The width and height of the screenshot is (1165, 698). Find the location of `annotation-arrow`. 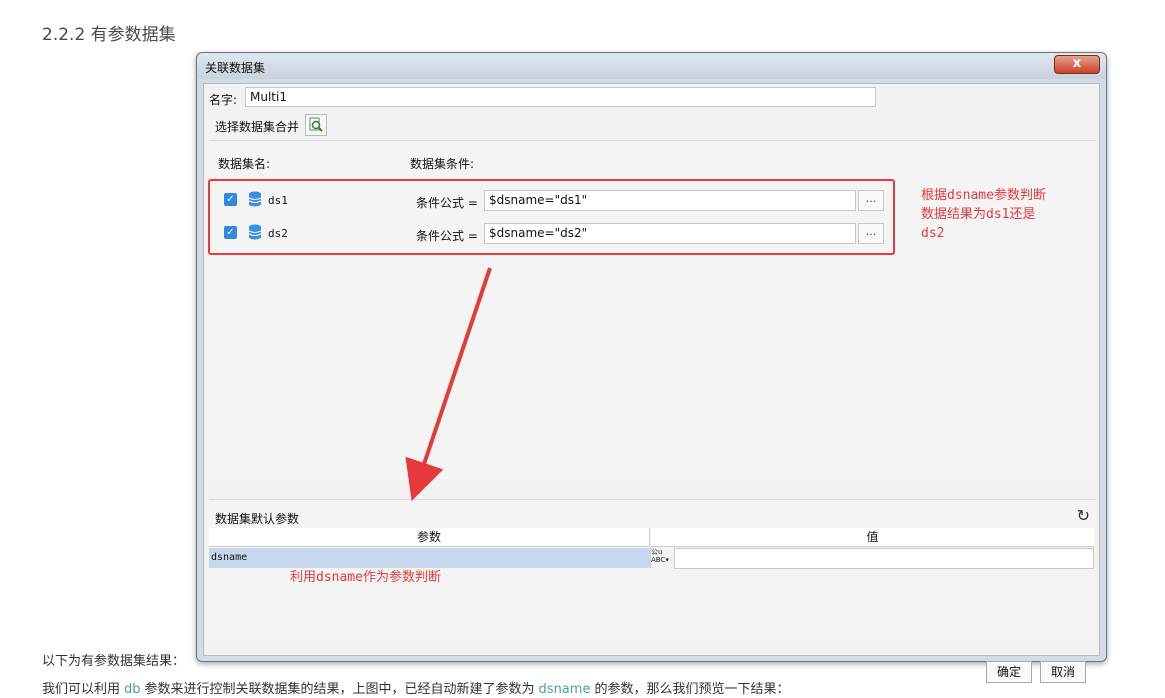

annotation-arrow is located at coordinates (448, 384).